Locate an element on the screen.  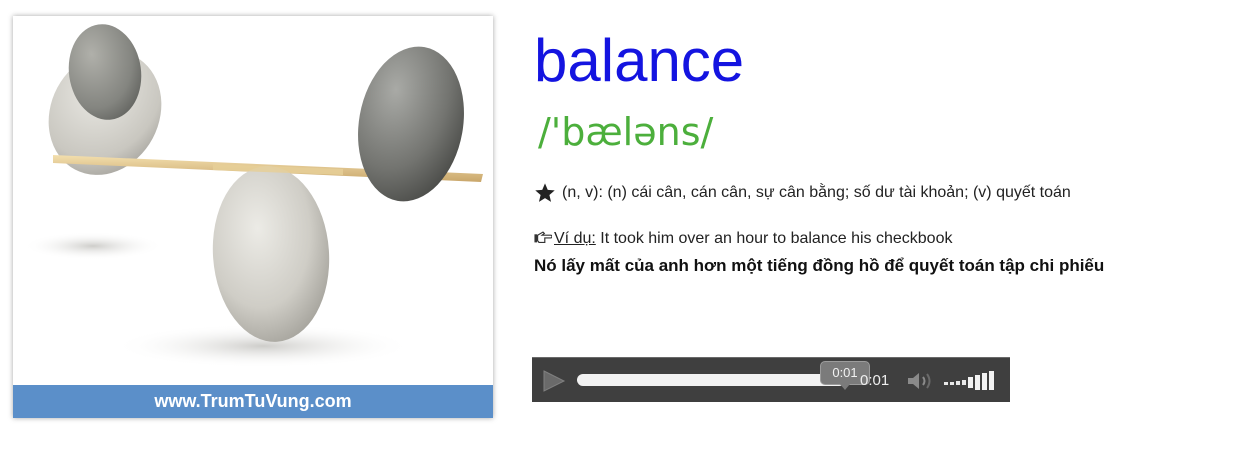
audio-player: 0:01 0:01 is located at coordinates (771, 379).